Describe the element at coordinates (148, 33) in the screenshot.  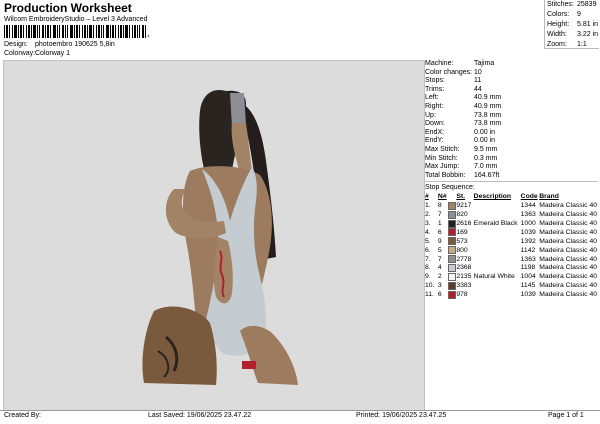
I see `barcode-suffix: ,` at that location.